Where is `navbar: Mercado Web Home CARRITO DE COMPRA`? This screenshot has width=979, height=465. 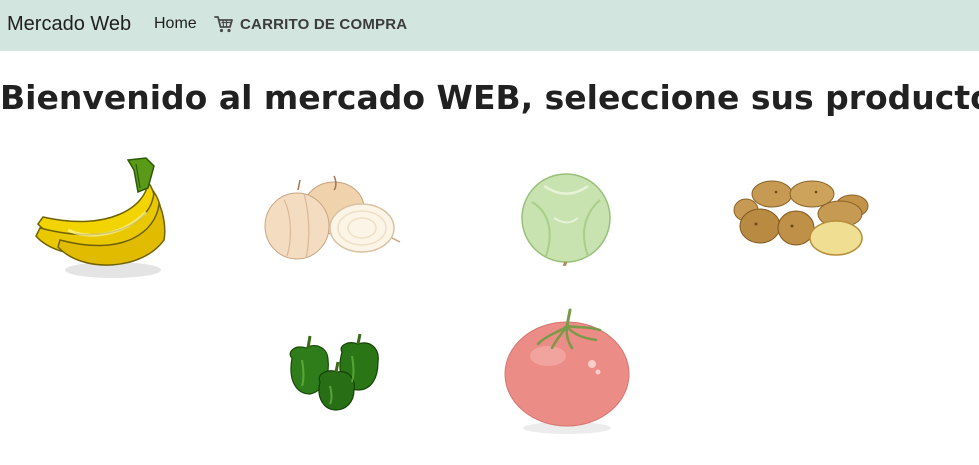 navbar: Mercado Web Home CARRITO DE COMPRA is located at coordinates (489, 25).